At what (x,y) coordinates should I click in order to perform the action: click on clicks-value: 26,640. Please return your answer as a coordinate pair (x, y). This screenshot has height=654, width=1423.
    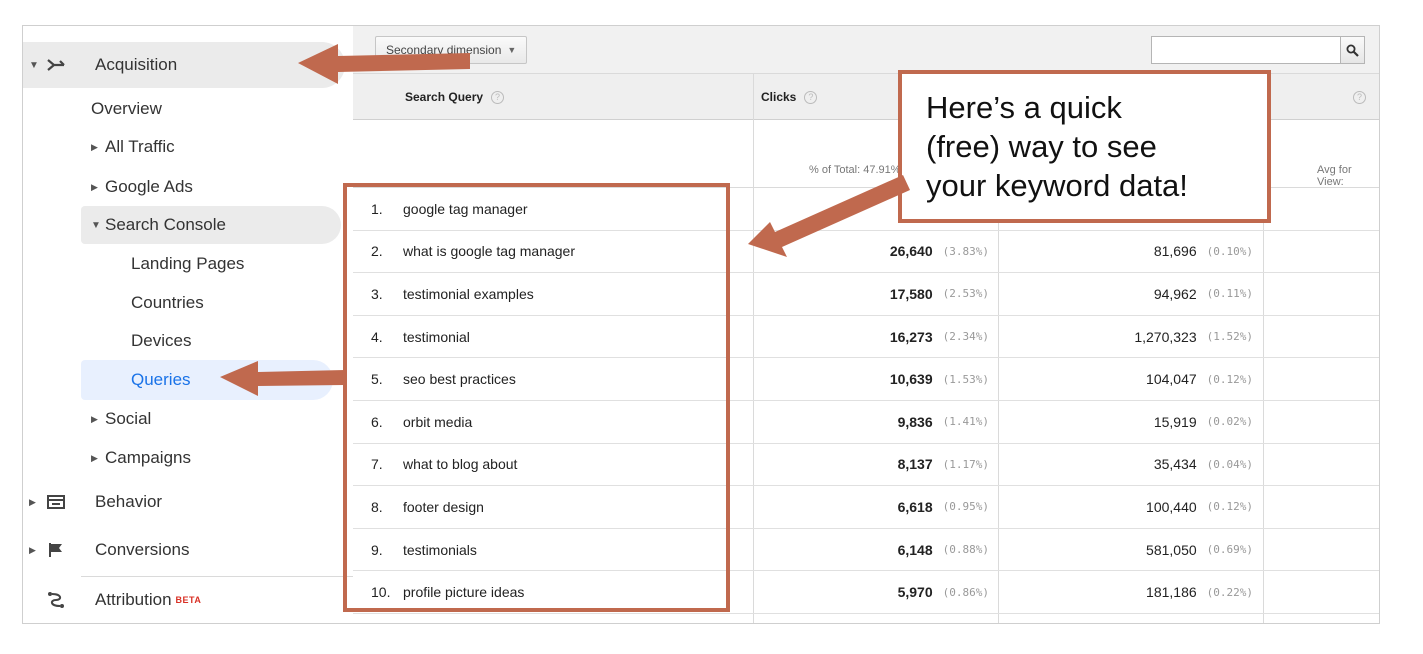
    Looking at the image, I should click on (911, 251).